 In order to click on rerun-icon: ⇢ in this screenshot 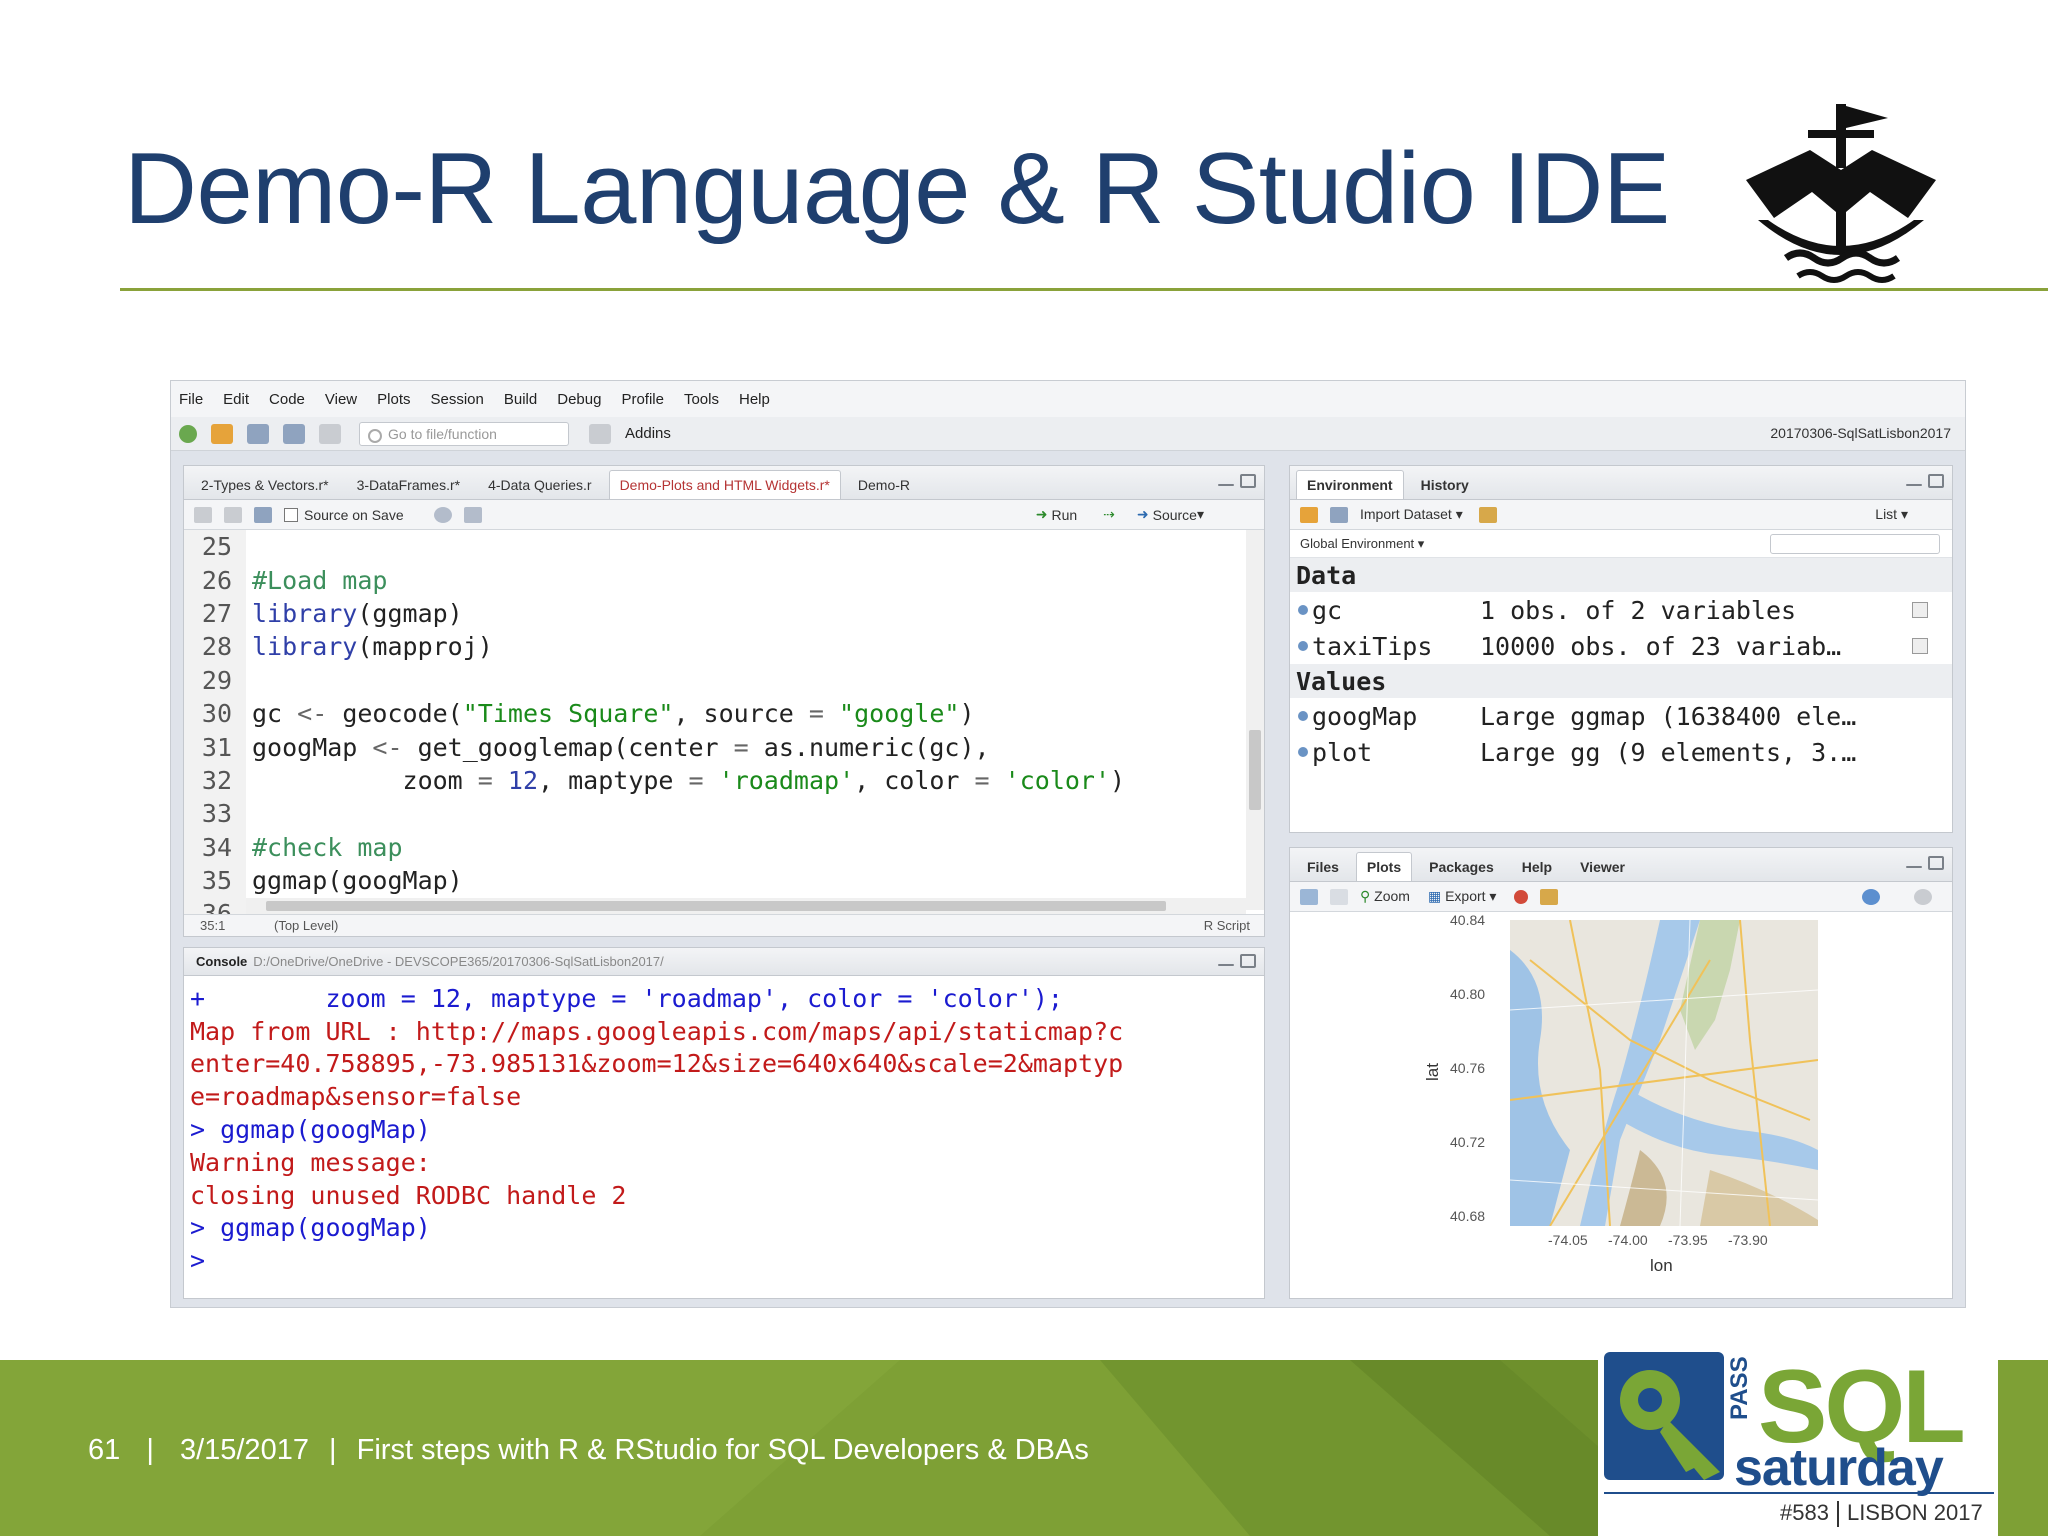, I will do `click(1109, 514)`.